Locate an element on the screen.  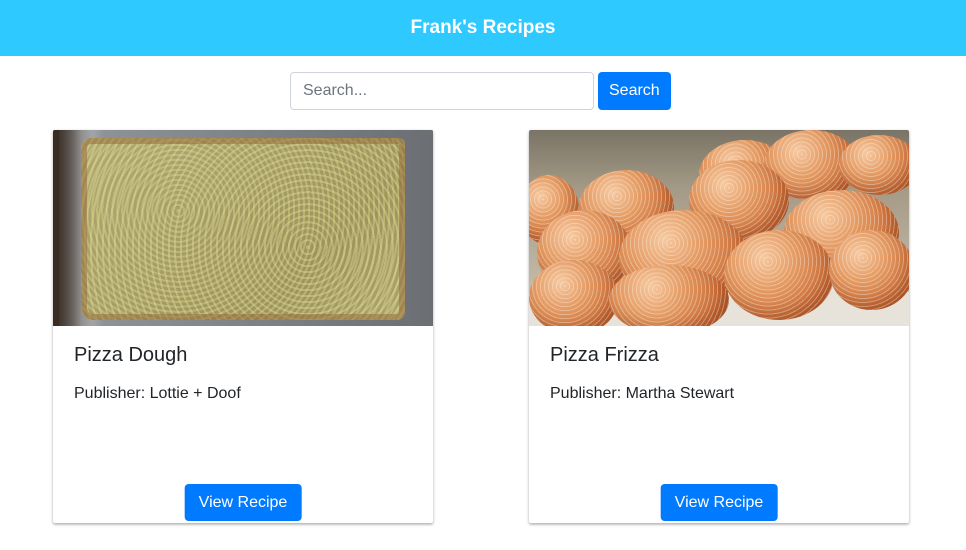
recipe-title: Pizza Frizza is located at coordinates (604, 355).